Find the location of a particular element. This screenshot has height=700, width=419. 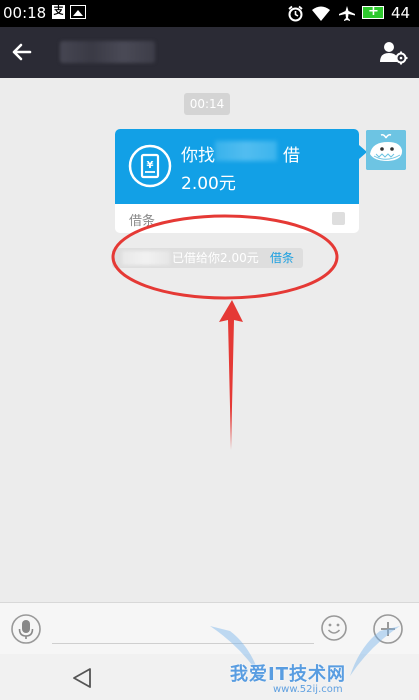

loan-card-label: 借条 is located at coordinates (142, 221).